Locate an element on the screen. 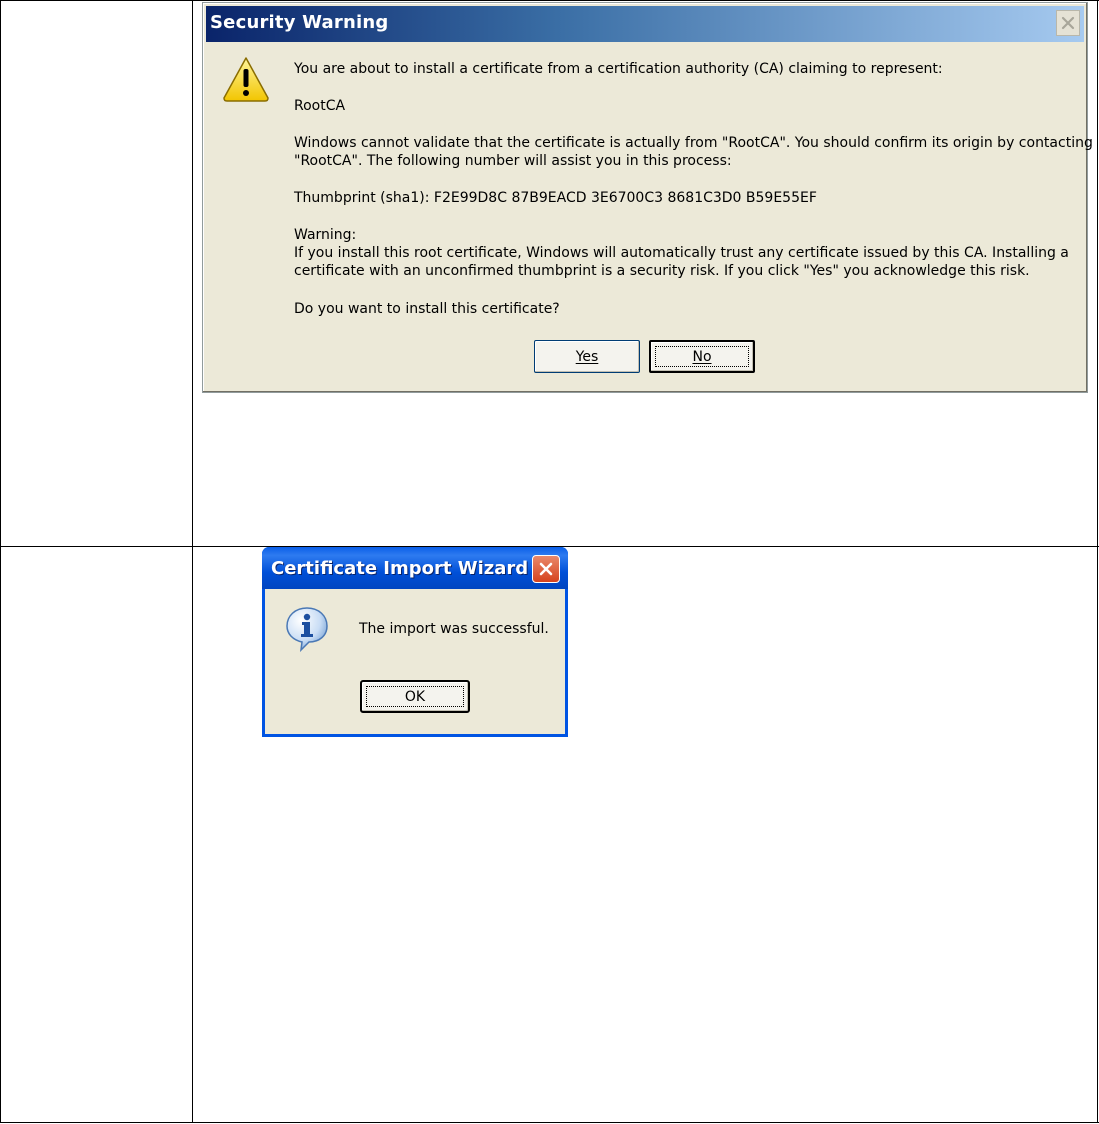  table-bottom-border is located at coordinates (549, 1122).